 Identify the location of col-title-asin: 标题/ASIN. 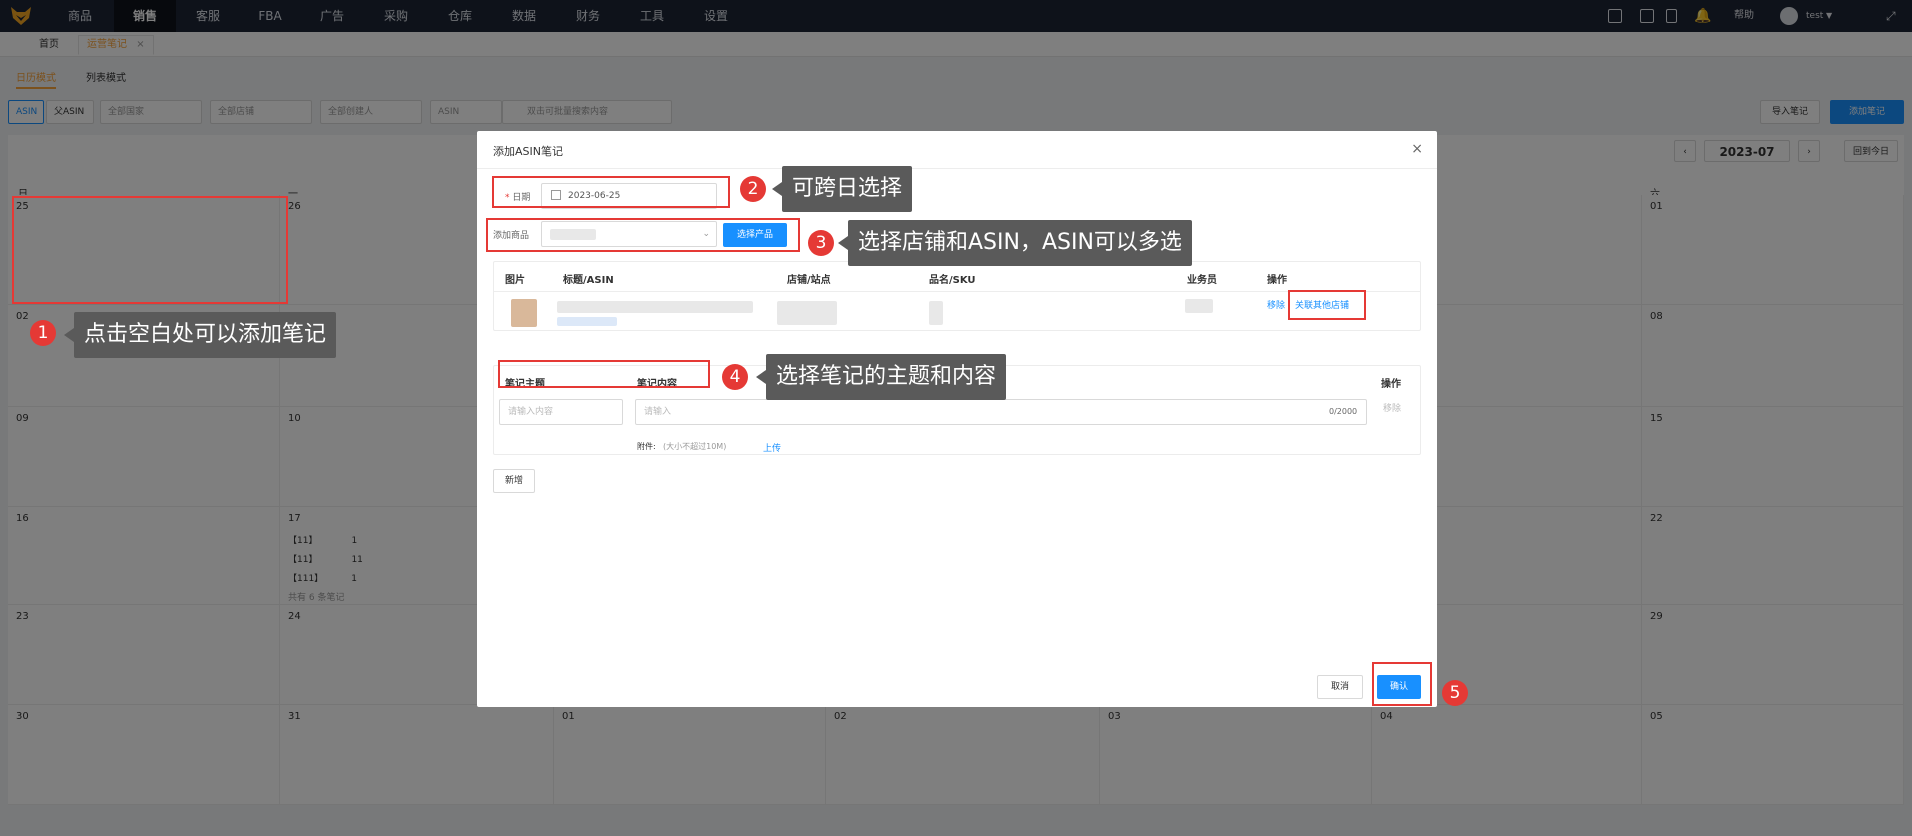
(588, 280).